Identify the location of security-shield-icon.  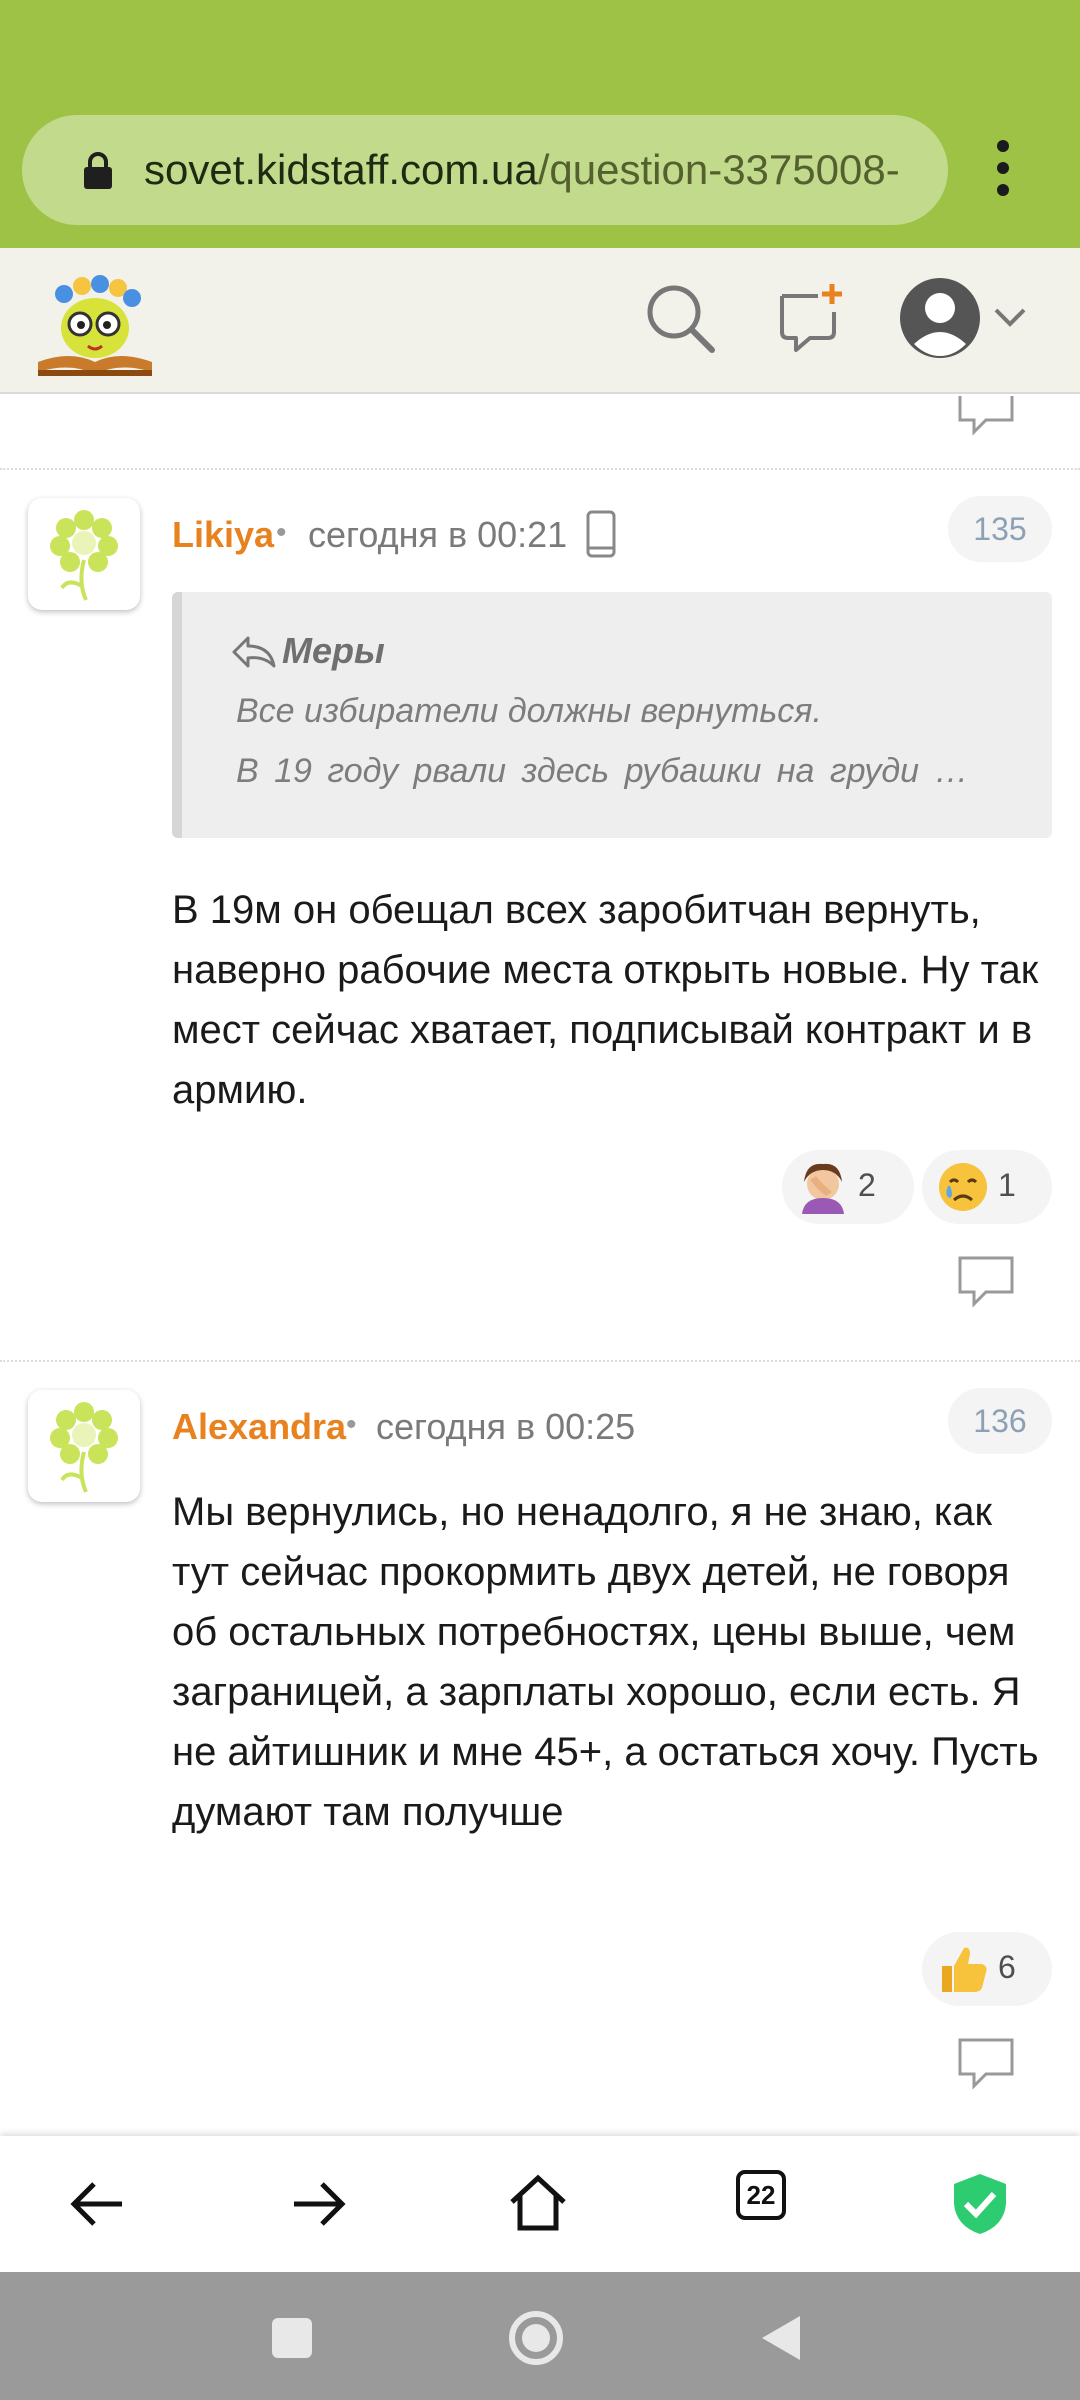
(980, 2204).